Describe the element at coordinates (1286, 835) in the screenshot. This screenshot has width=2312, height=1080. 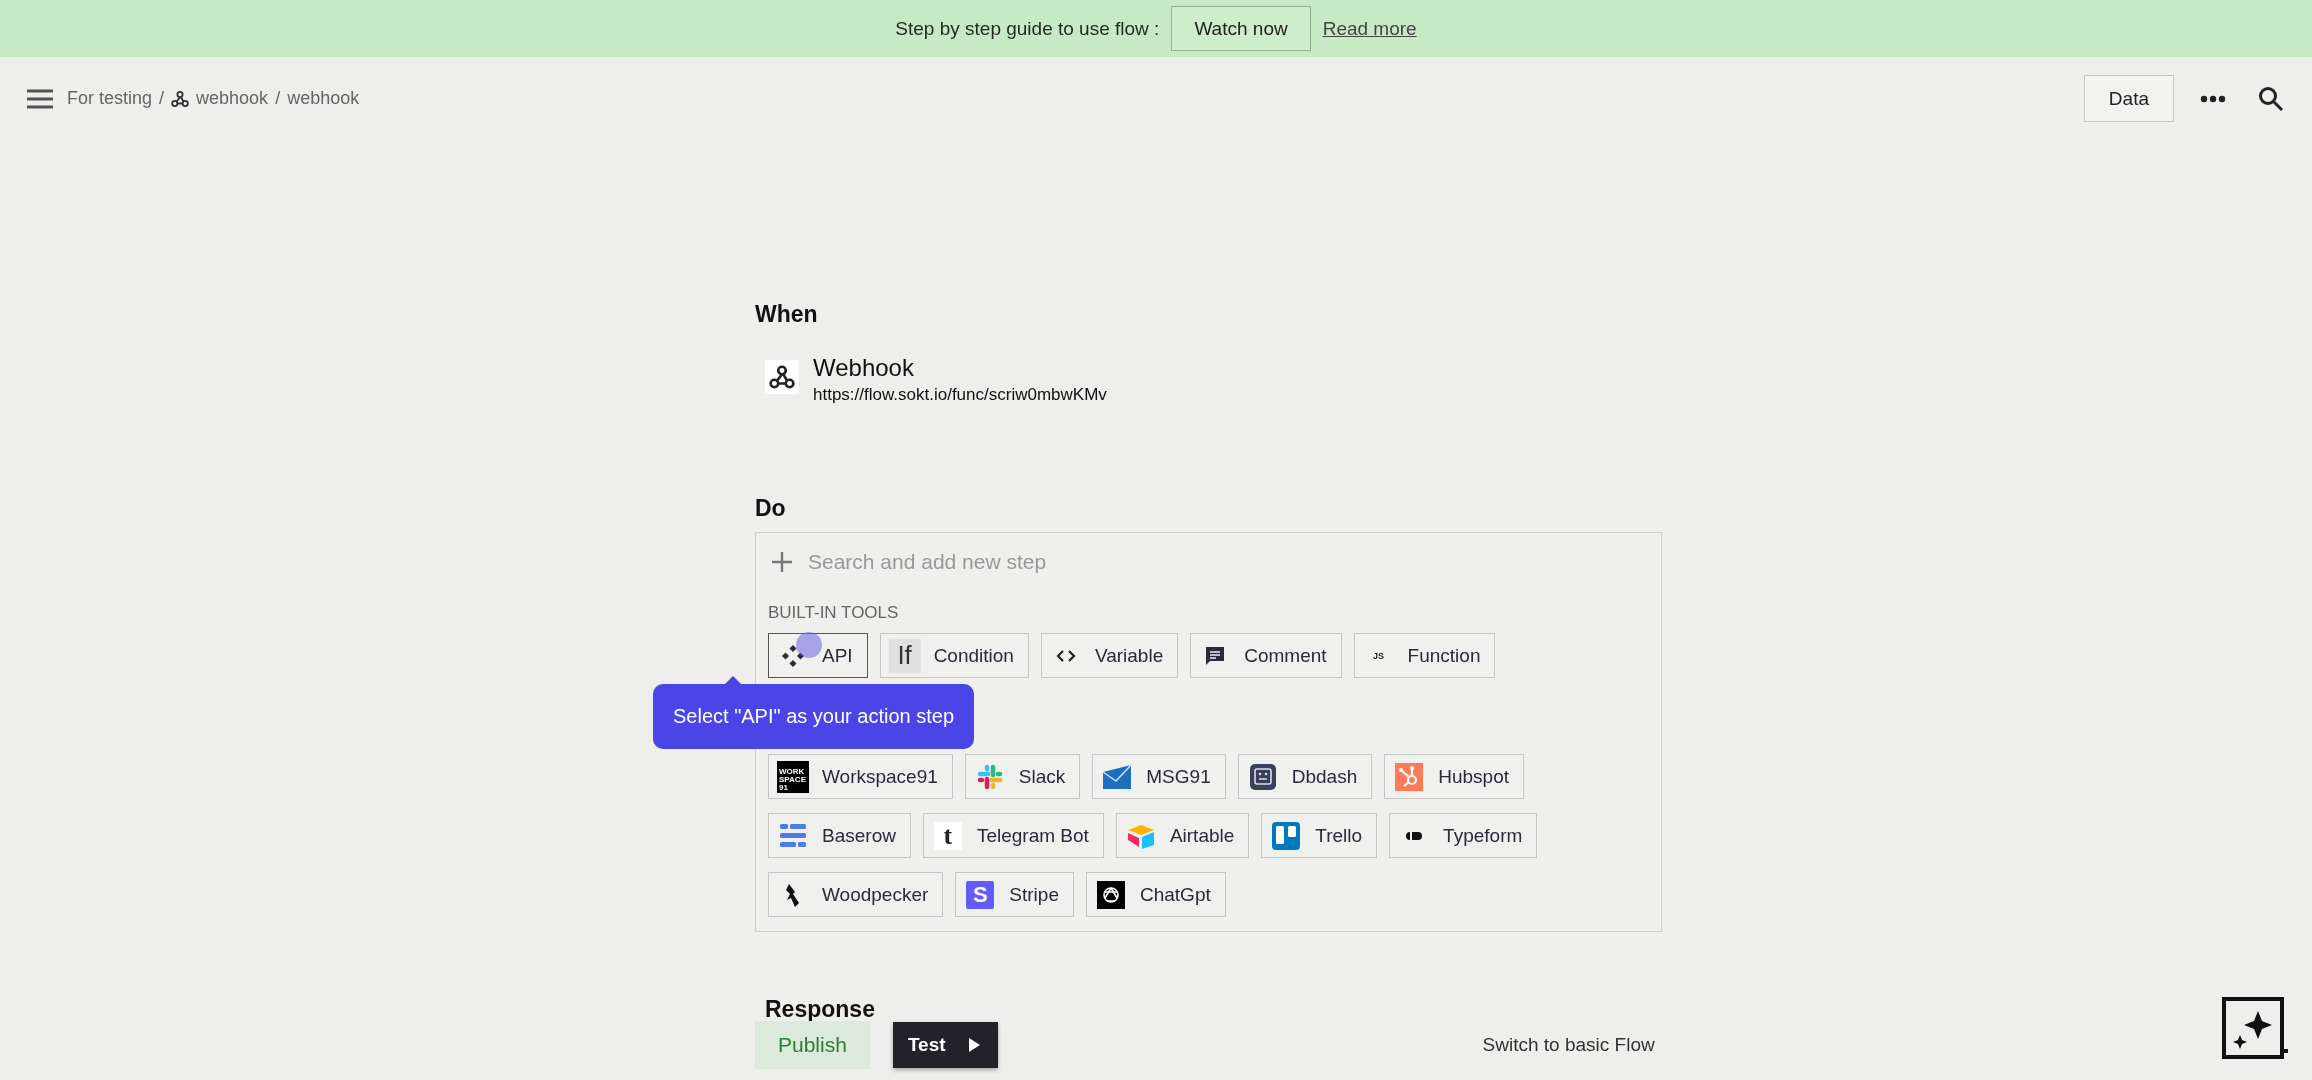
I see `board-icon` at that location.